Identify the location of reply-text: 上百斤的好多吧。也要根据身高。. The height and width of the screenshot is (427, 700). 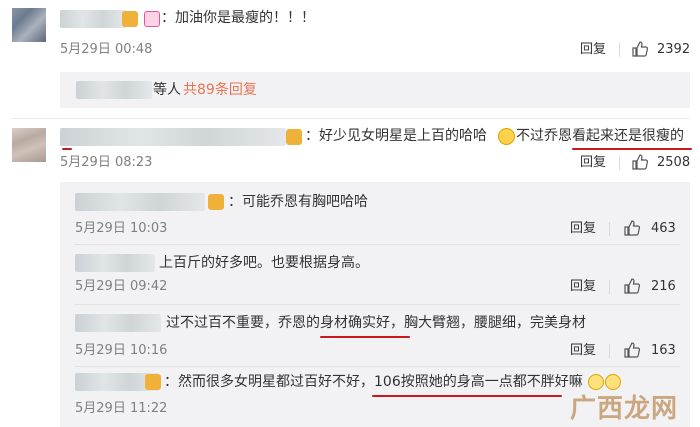
(264, 263).